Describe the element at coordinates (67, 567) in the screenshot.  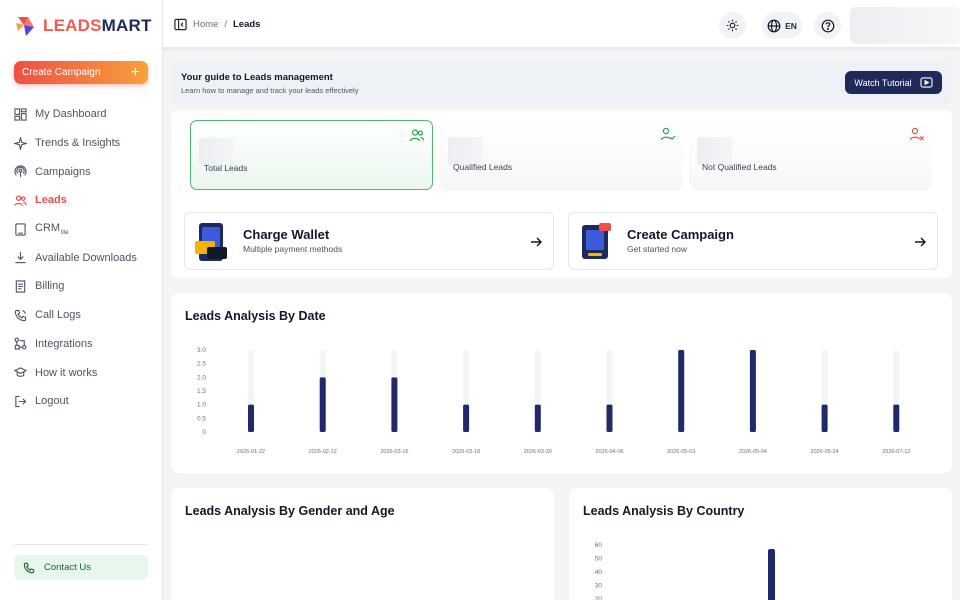
I see `contact-us-label: Contact Us` at that location.